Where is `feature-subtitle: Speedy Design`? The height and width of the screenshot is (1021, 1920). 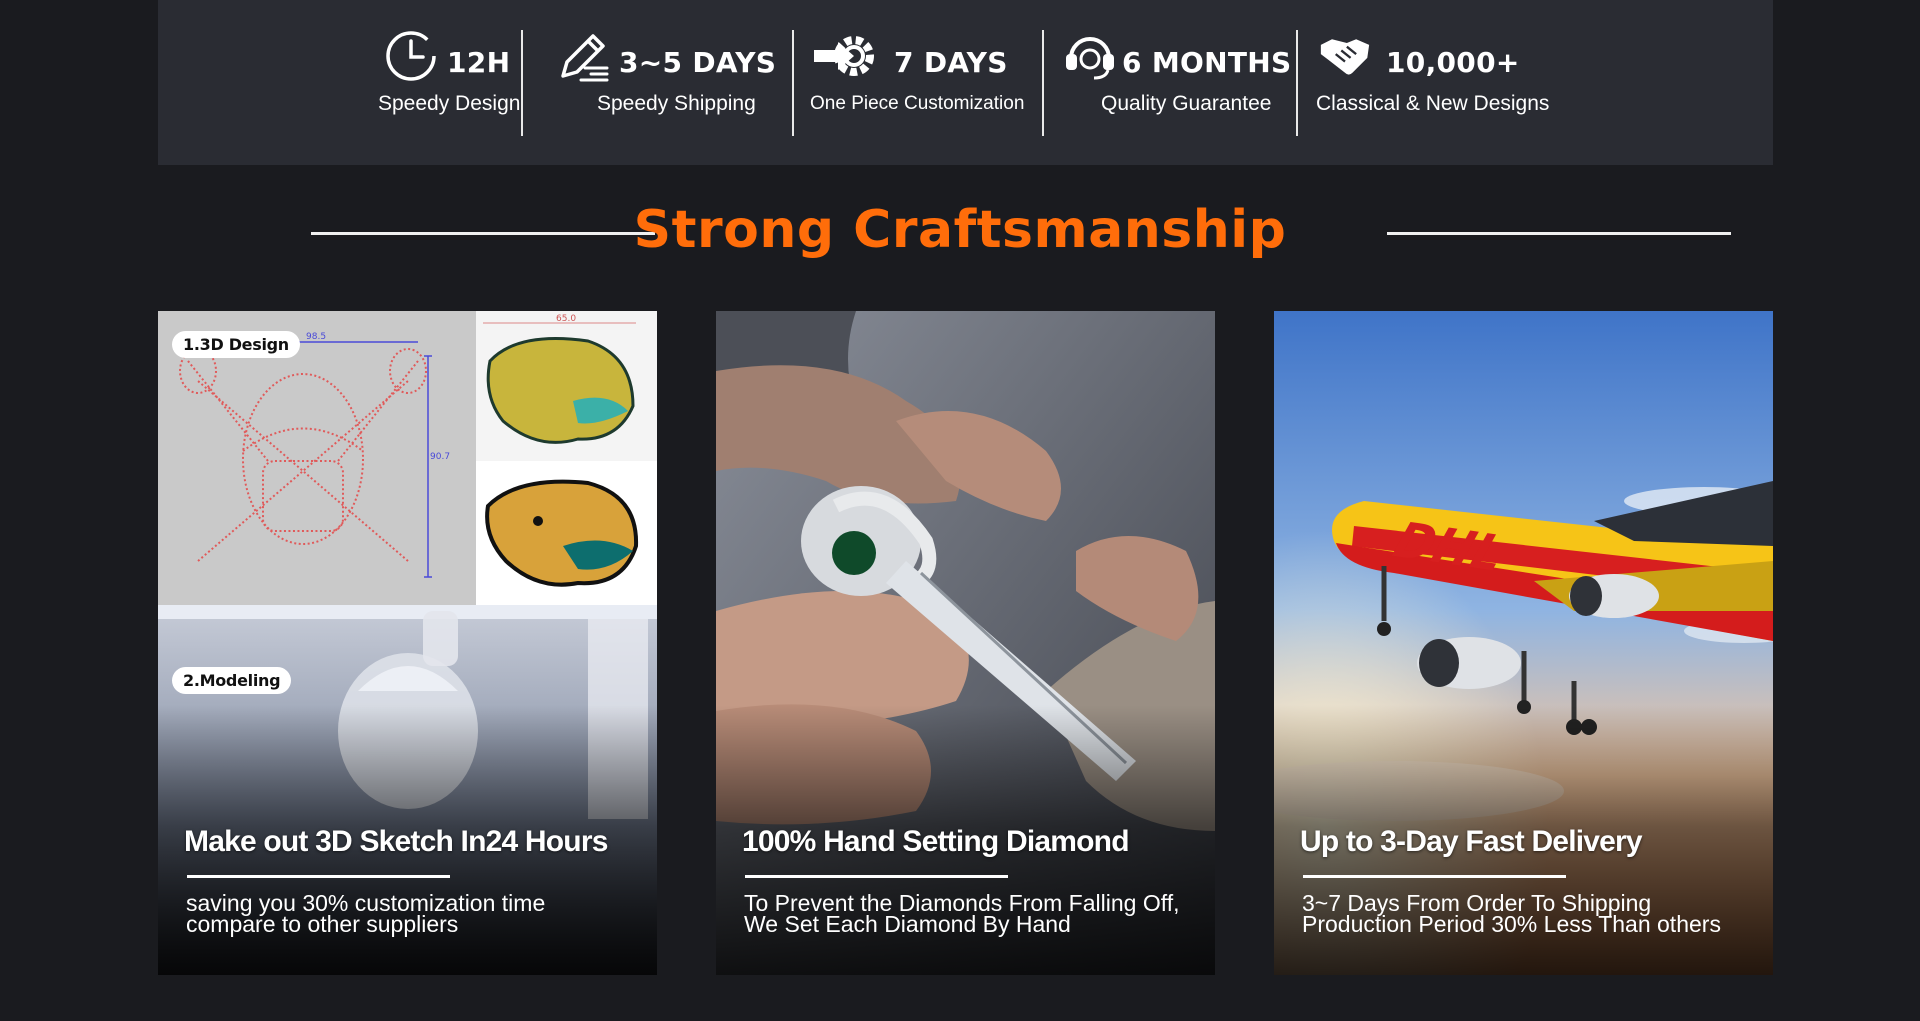
feature-subtitle: Speedy Design is located at coordinates (449, 103).